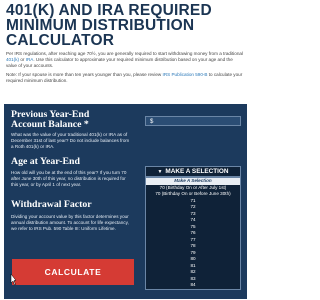  What do you see at coordinates (193, 121) in the screenshot?
I see `balance-input: $` at bounding box center [193, 121].